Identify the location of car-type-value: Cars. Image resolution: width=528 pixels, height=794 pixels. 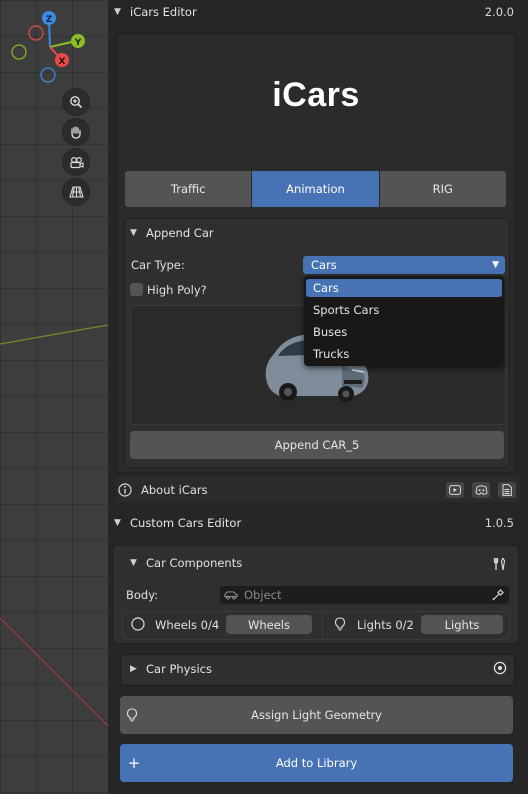
(324, 265).